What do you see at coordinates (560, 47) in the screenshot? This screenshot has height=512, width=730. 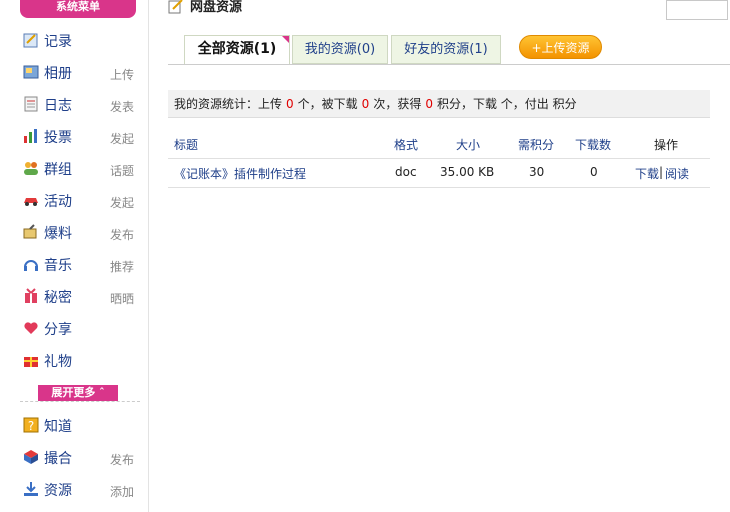 I see `upload-resource-button: +上传资源` at bounding box center [560, 47].